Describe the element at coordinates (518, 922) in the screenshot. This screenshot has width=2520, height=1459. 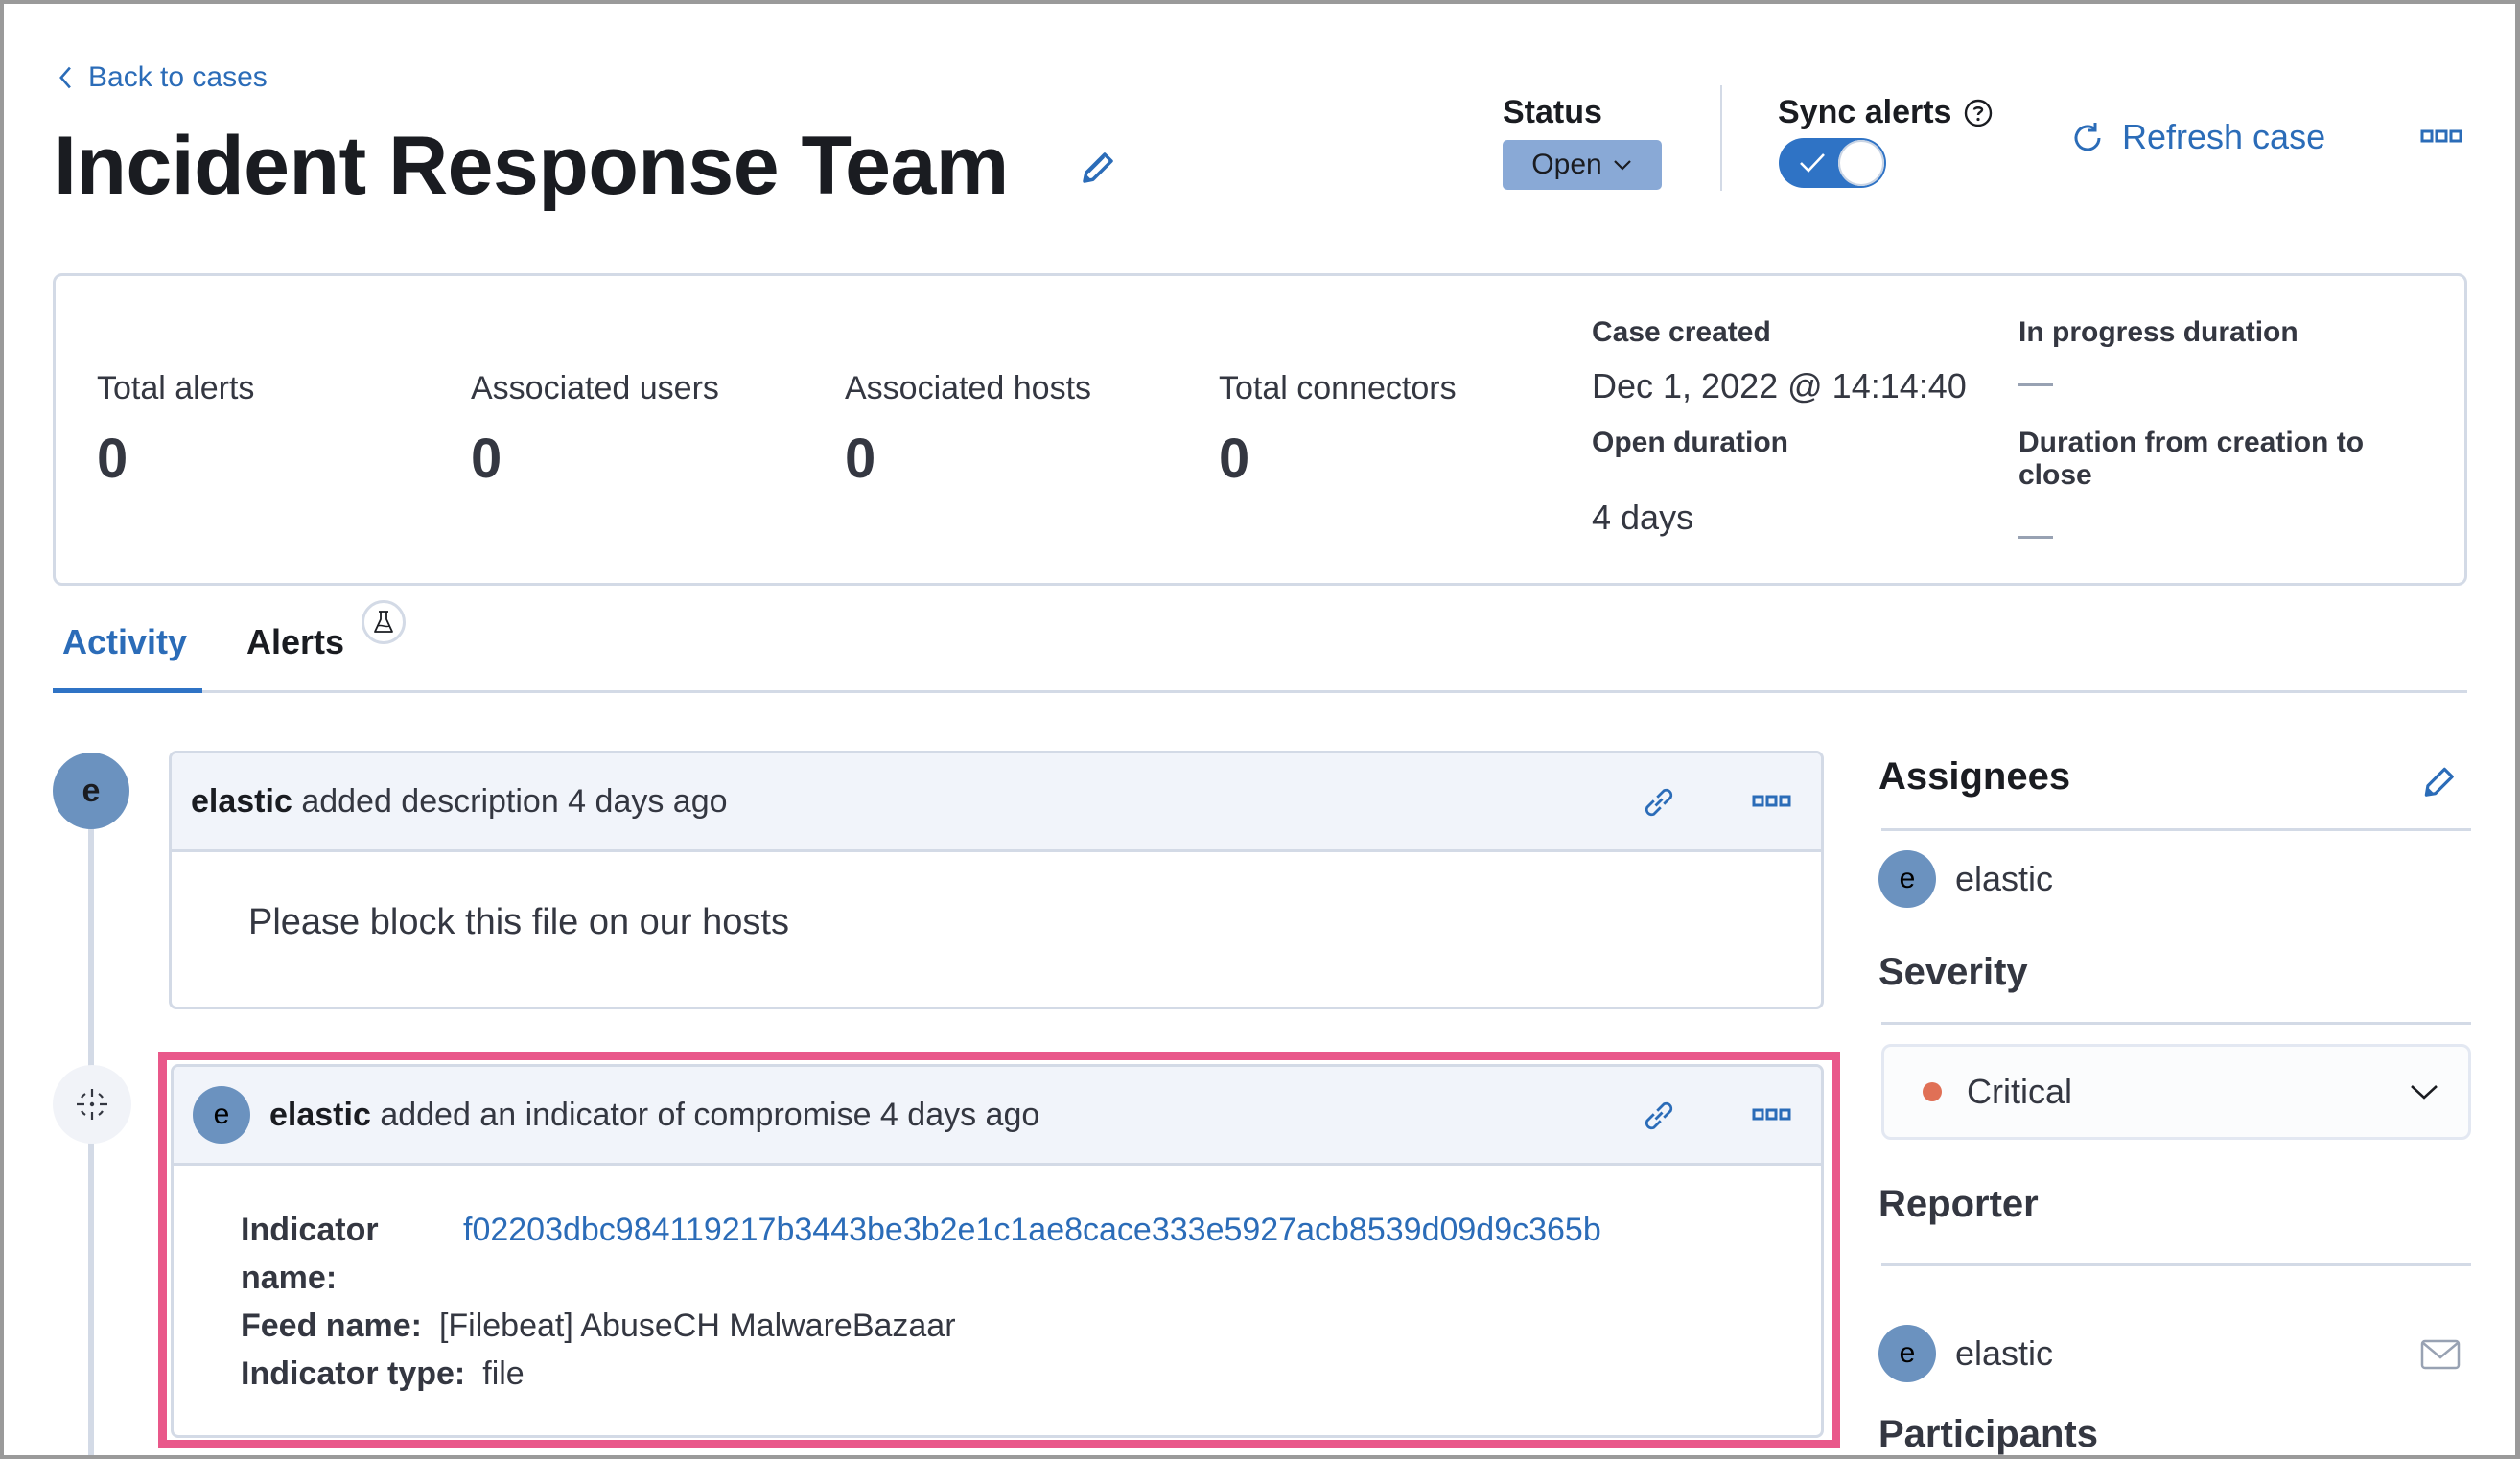
I see `activity-body: Please block this file on our hosts` at that location.